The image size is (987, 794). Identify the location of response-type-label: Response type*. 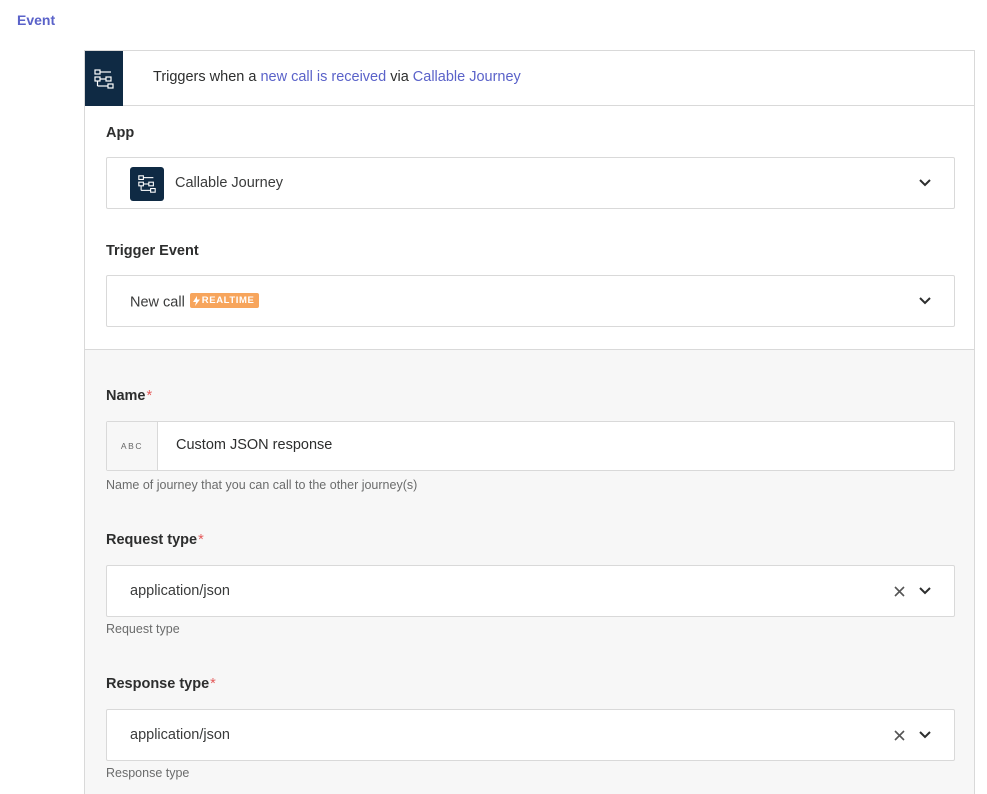
(161, 684).